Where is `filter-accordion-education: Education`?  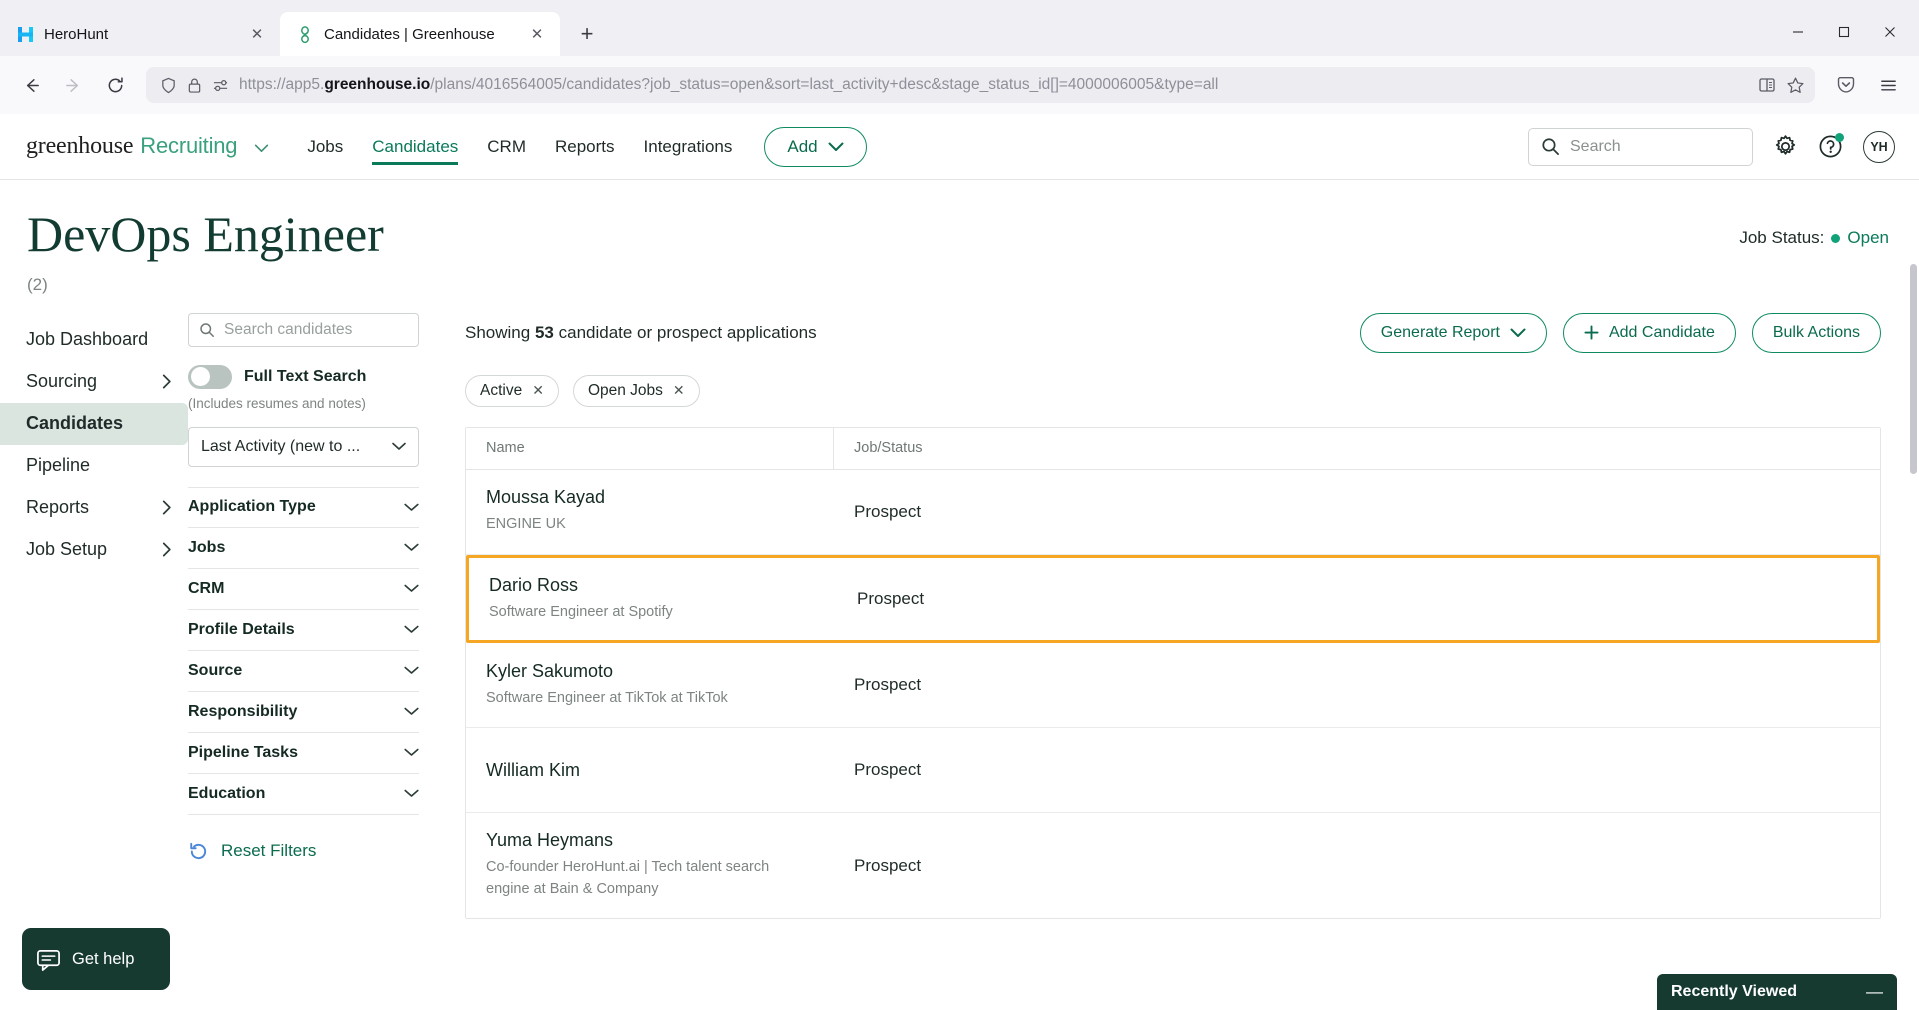 filter-accordion-education: Education is located at coordinates (303, 794).